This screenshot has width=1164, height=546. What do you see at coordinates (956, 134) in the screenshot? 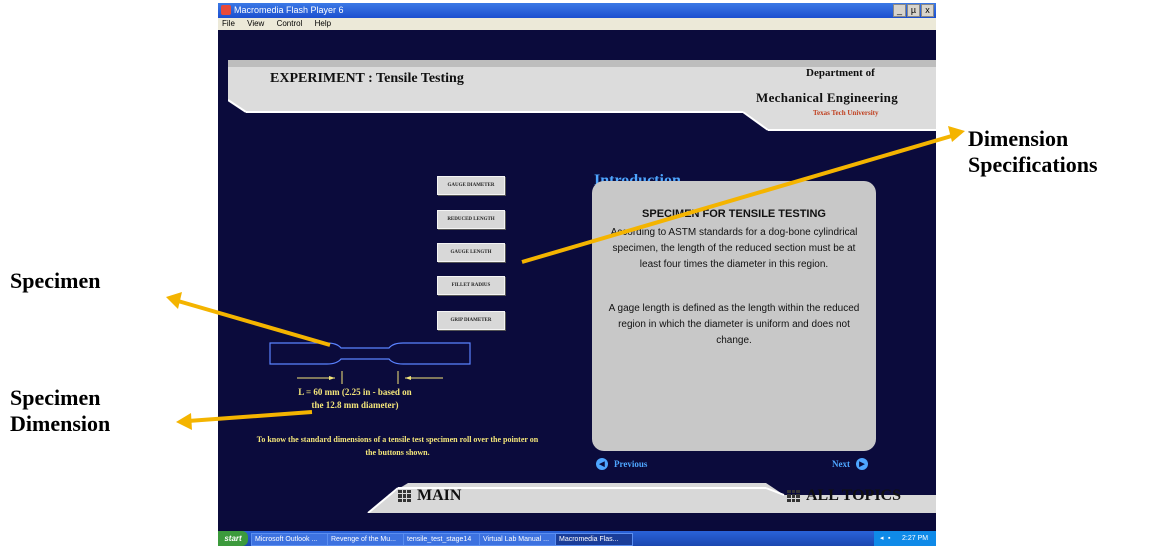
I see `arrowhead-dimension-specs` at bounding box center [956, 134].